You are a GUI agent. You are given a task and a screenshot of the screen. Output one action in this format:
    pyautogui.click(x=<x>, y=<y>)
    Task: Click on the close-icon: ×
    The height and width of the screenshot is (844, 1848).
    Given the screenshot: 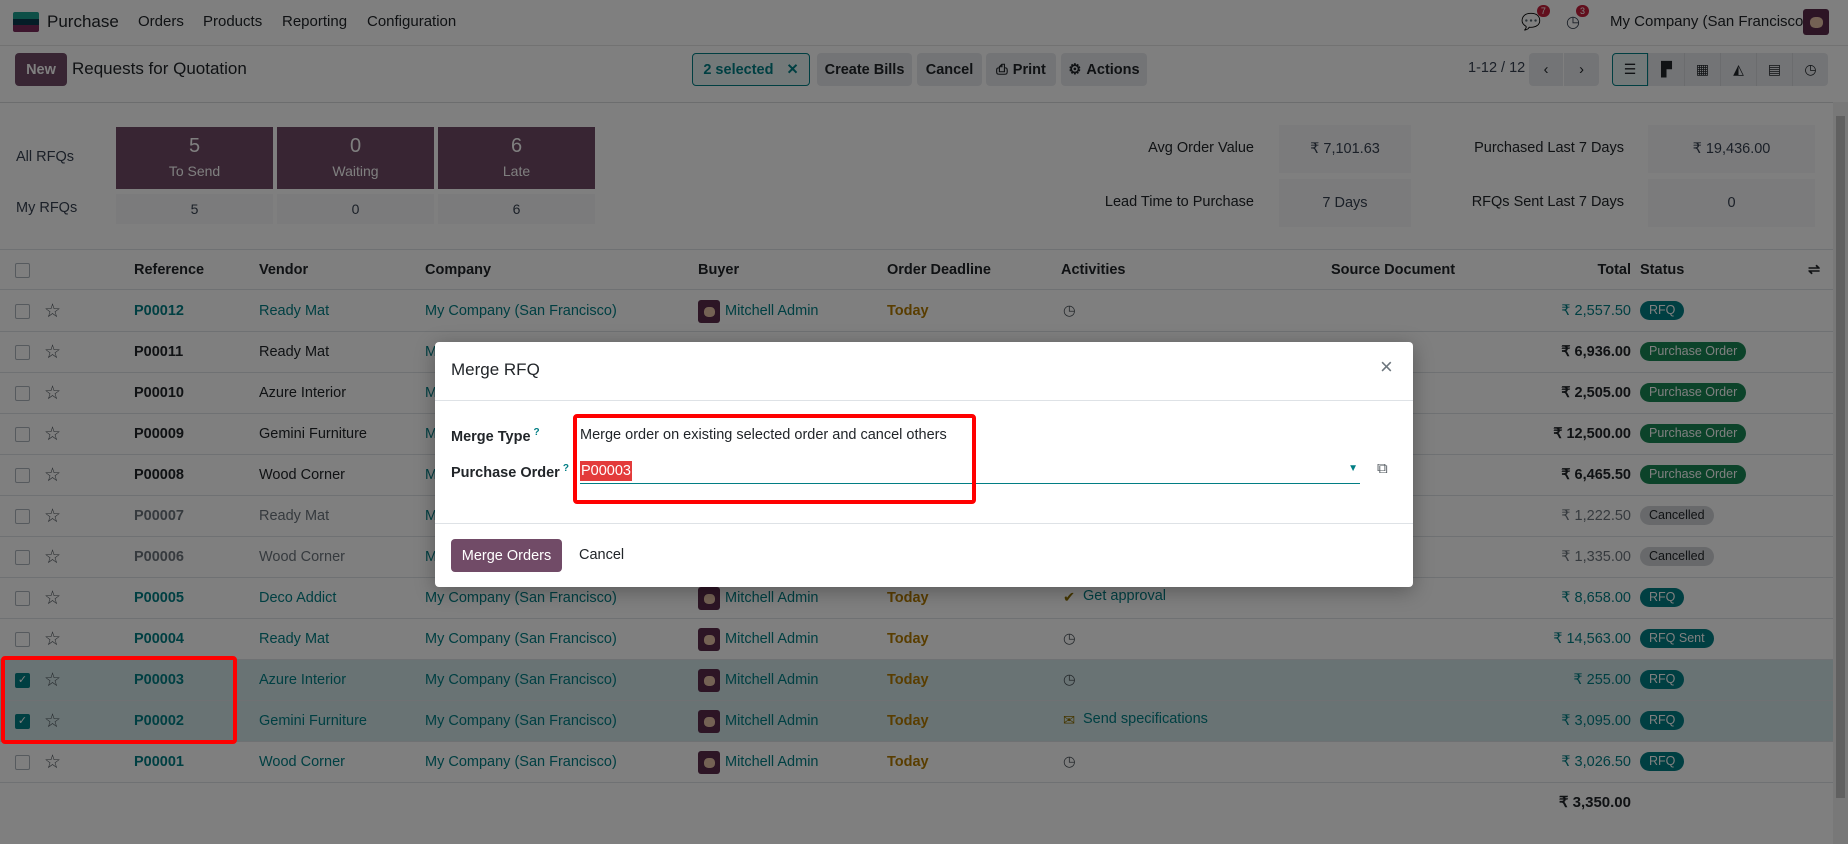 What is the action you would take?
    pyautogui.click(x=1386, y=367)
    